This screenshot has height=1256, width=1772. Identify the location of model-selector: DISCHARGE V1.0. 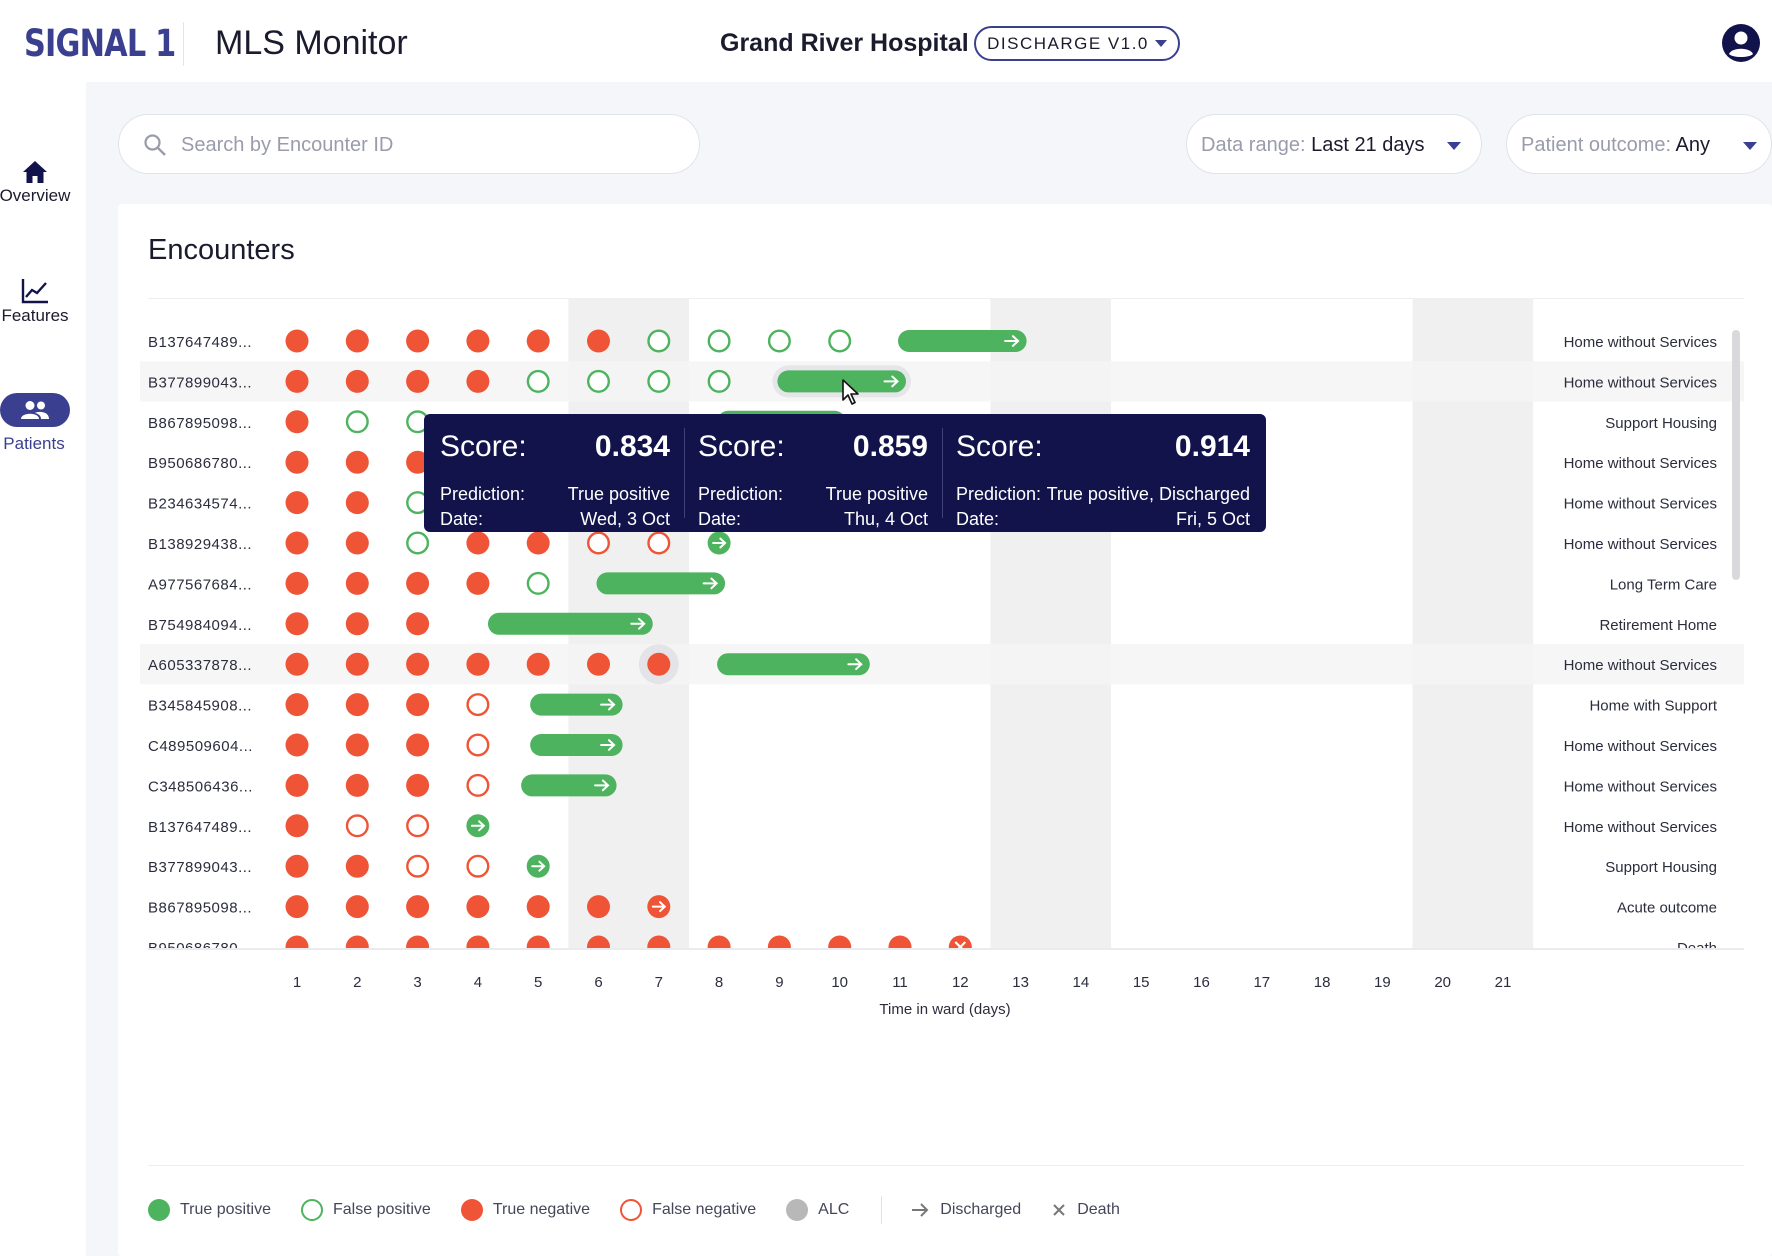
(1077, 43).